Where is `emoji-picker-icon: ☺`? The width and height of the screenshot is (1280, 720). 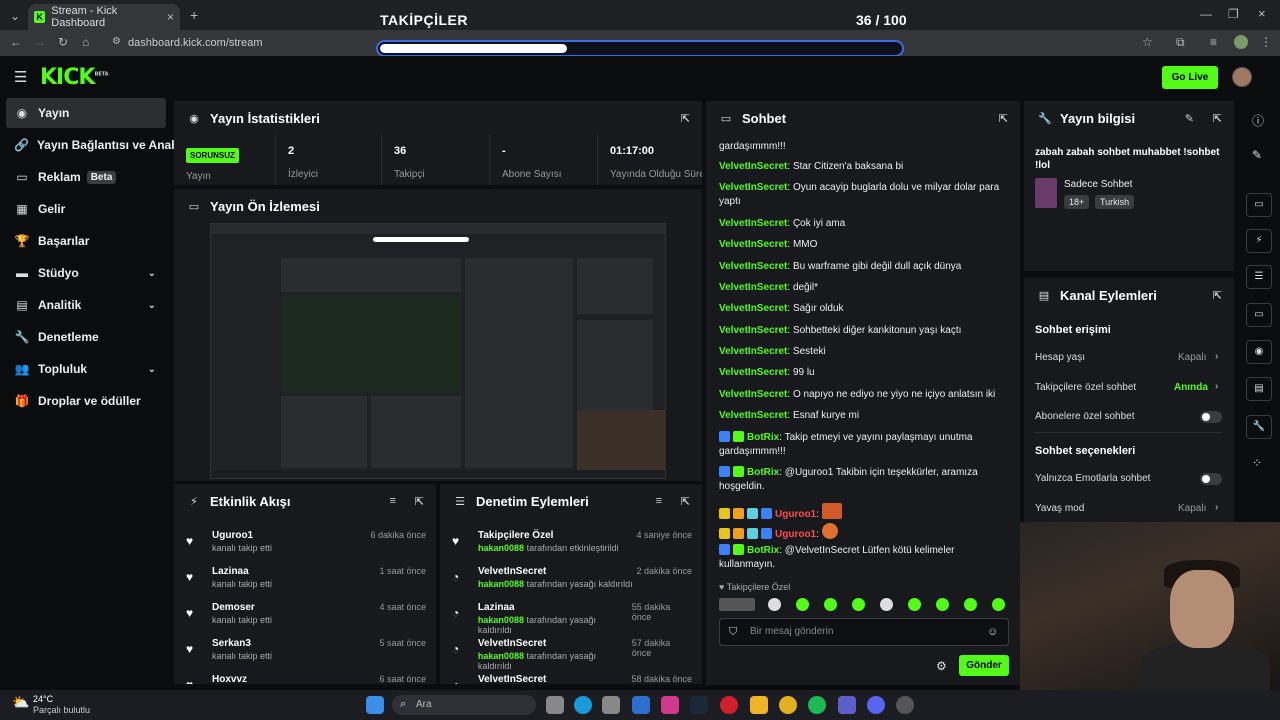 emoji-picker-icon: ☺ is located at coordinates (992, 632).